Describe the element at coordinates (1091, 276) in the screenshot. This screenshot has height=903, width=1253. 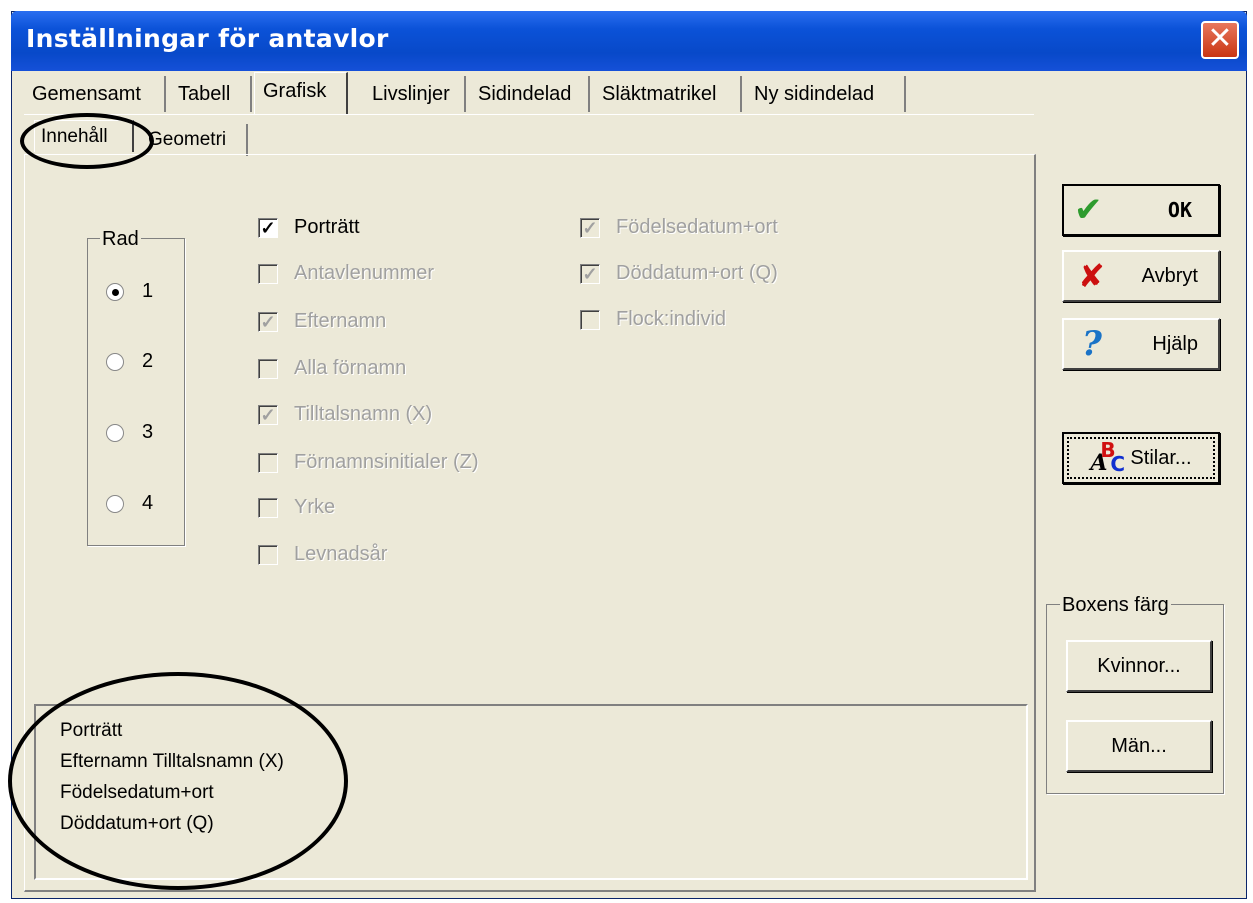
I see `cancel-x-icon: ✘` at that location.